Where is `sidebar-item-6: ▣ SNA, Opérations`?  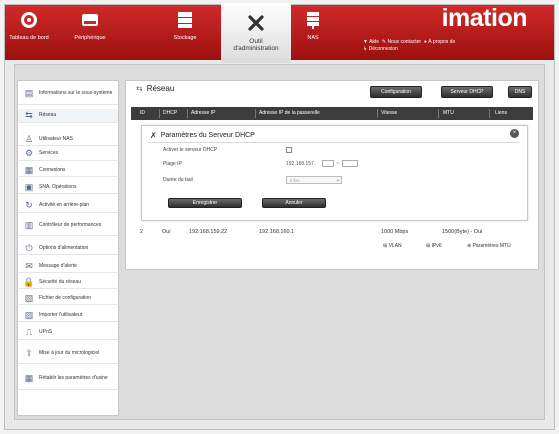
sidebar-item-6: ▣ SNA, Opérations is located at coordinates (68, 187).